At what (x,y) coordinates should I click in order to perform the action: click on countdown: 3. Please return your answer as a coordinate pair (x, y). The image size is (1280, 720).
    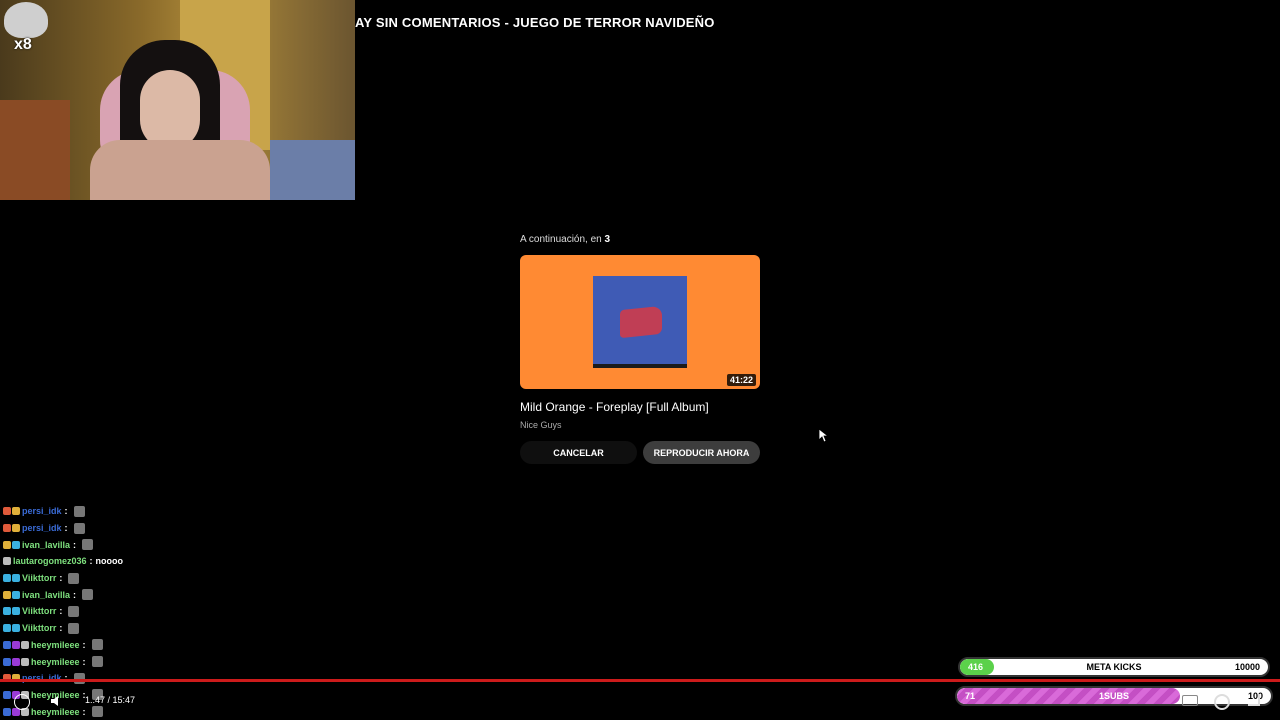
    Looking at the image, I should click on (607, 239).